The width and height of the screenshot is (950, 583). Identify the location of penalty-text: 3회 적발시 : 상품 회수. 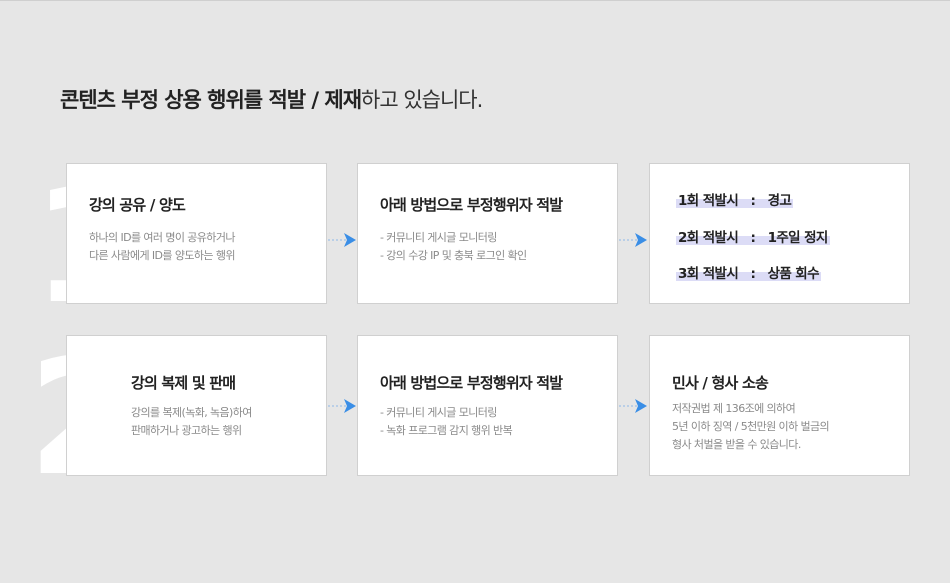
(748, 272).